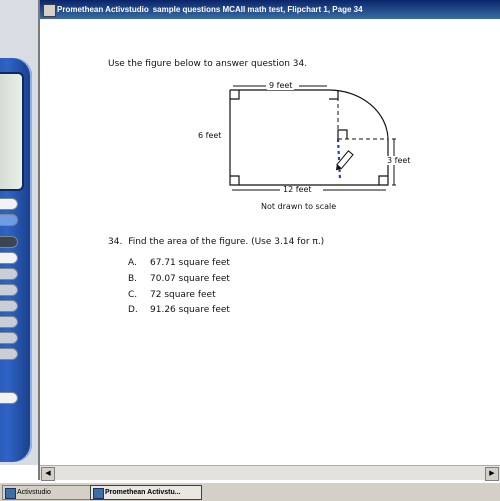 This screenshot has height=501, width=500. I want to click on label-right: 3 feet, so click(399, 160).